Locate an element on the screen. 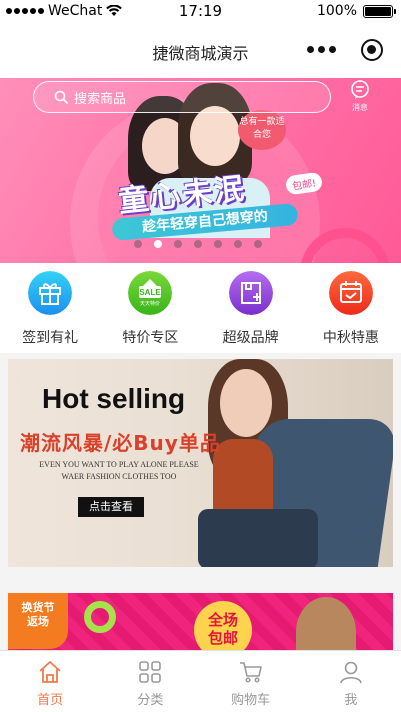 This screenshot has height=712, width=401. messages-label: 消息 is located at coordinates (360, 107).